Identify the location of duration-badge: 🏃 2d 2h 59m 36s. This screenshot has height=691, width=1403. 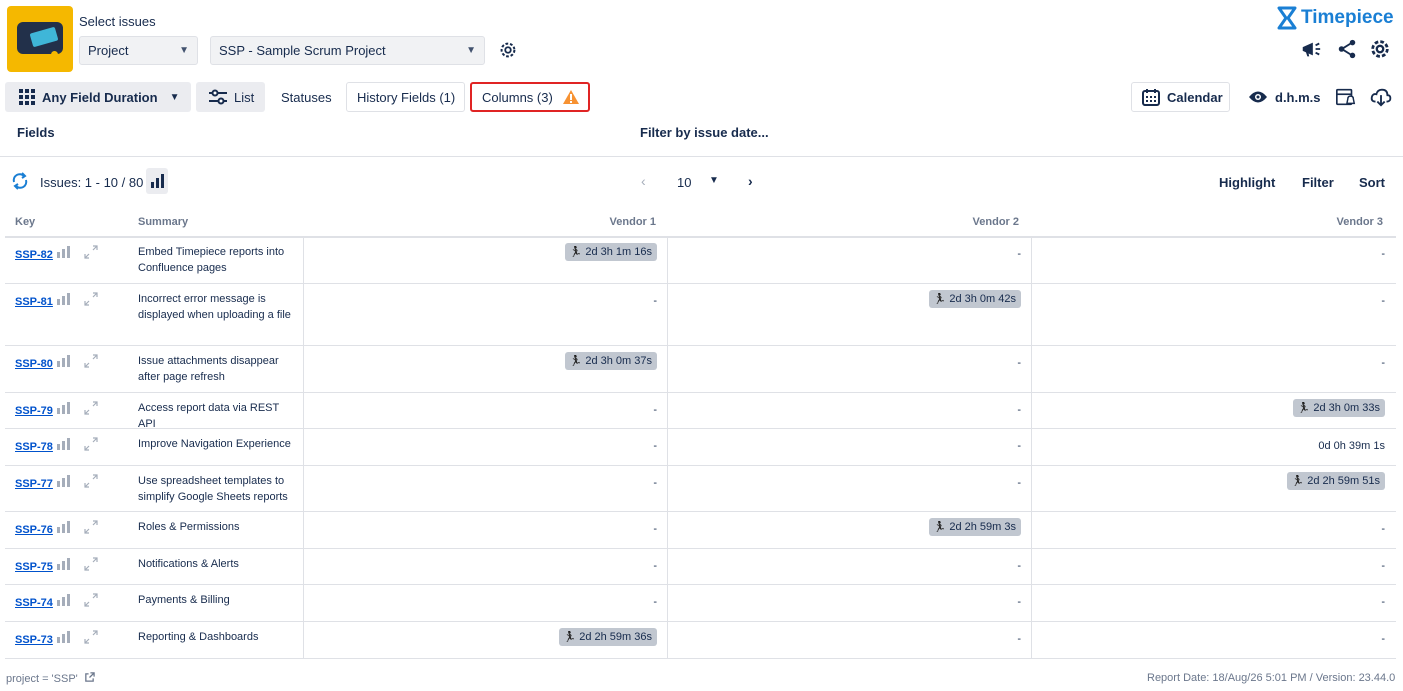
(607, 637).